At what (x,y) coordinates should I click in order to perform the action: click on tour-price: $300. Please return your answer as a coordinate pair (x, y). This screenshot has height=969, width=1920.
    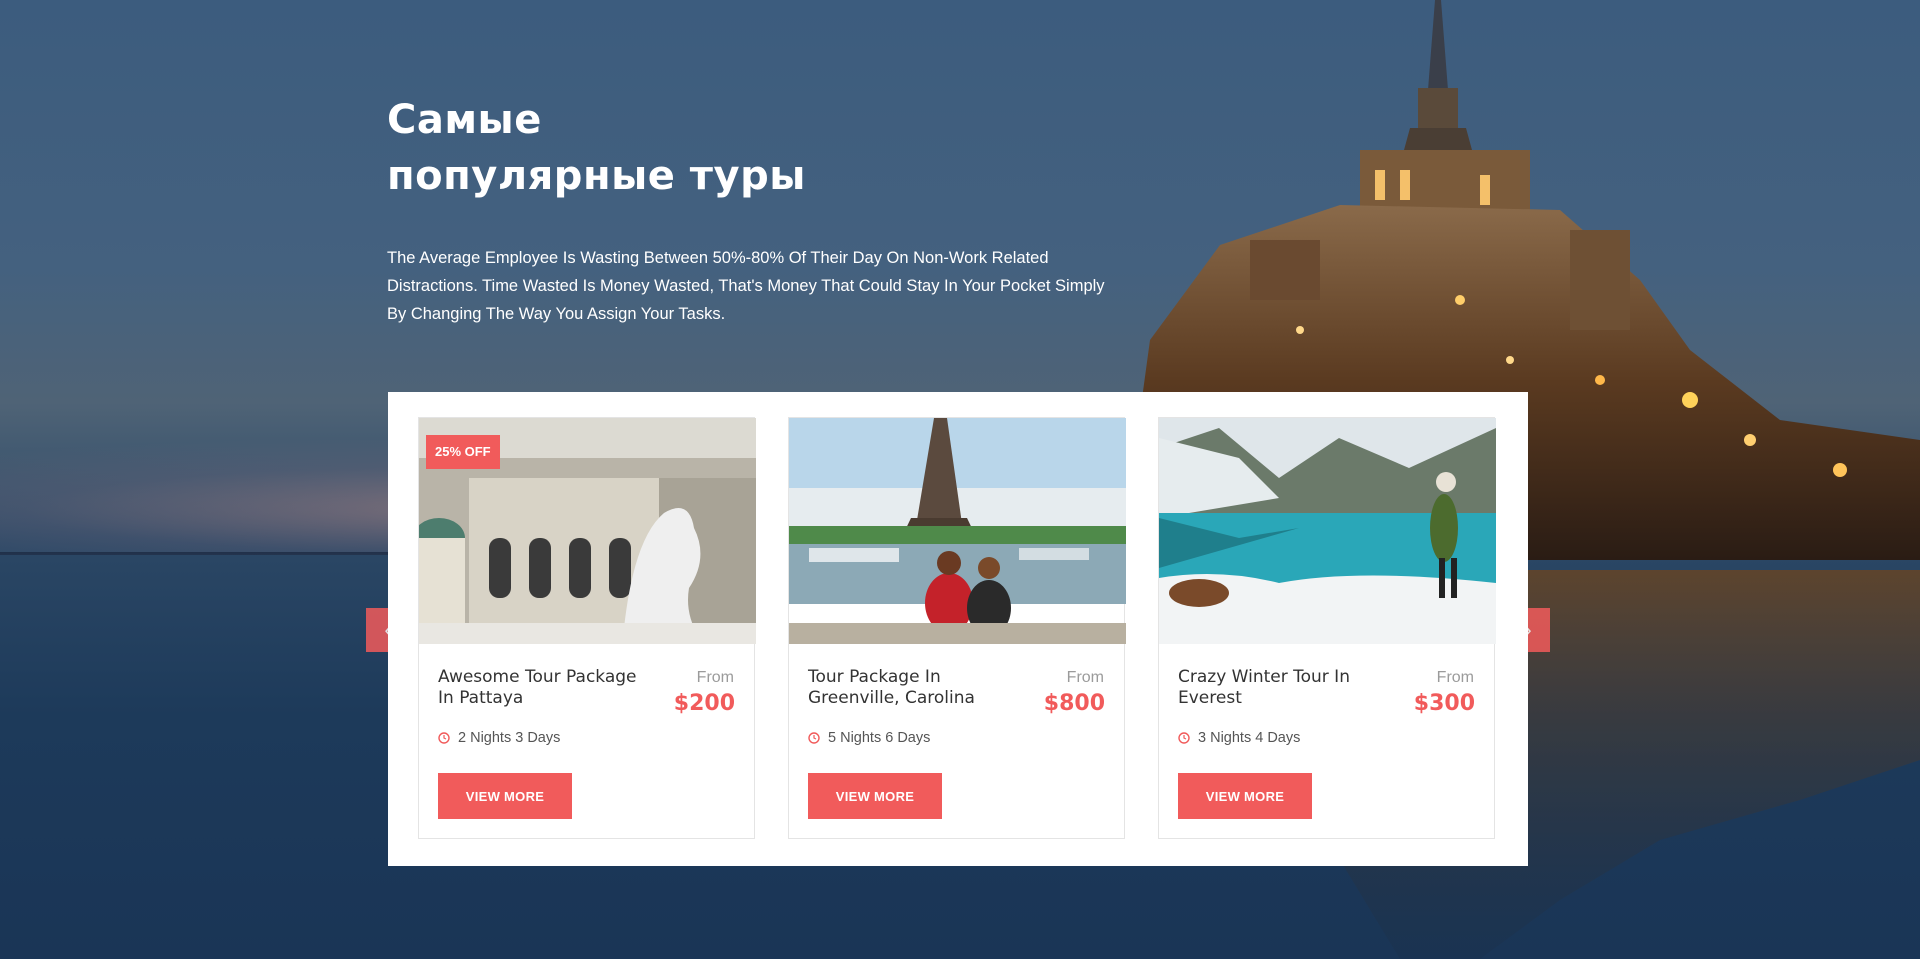
    Looking at the image, I should click on (1444, 703).